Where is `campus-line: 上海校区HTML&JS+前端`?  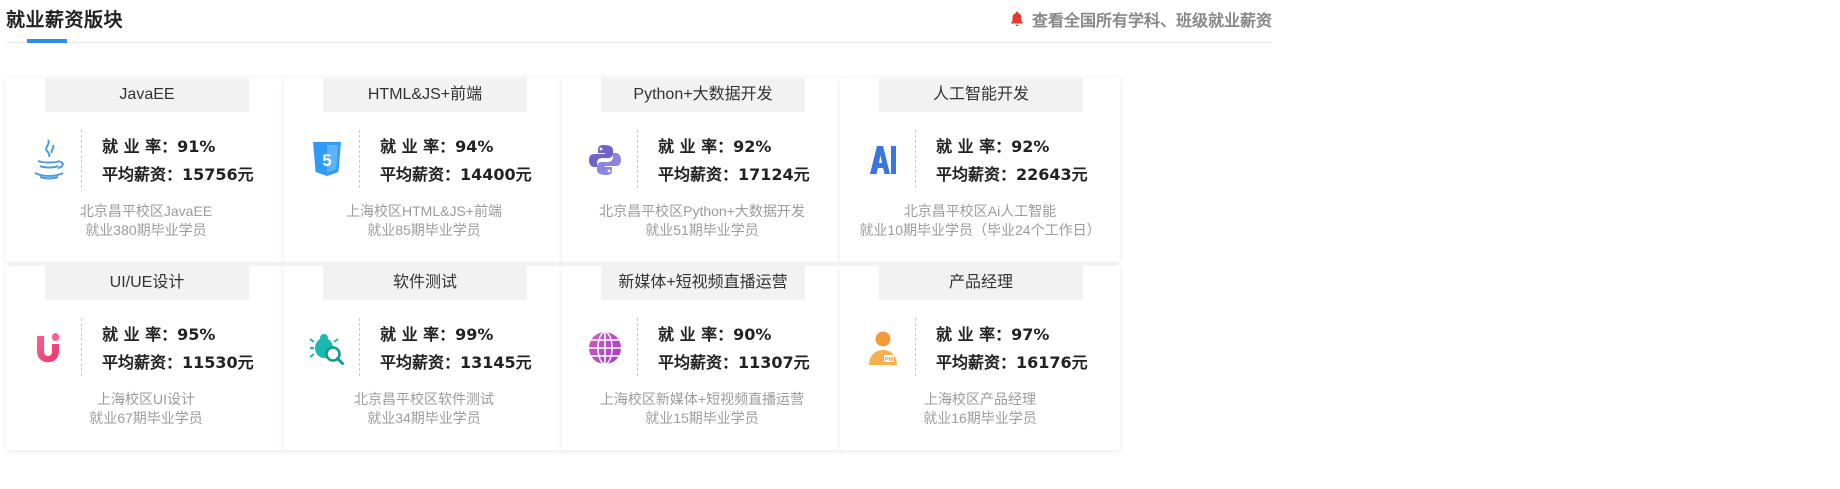 campus-line: 上海校区HTML&JS+前端 is located at coordinates (424, 211).